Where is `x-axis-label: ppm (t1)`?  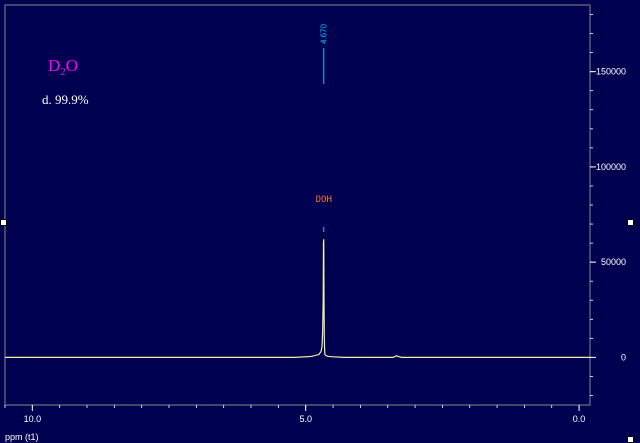
x-axis-label: ppm (t1) is located at coordinates (22, 437).